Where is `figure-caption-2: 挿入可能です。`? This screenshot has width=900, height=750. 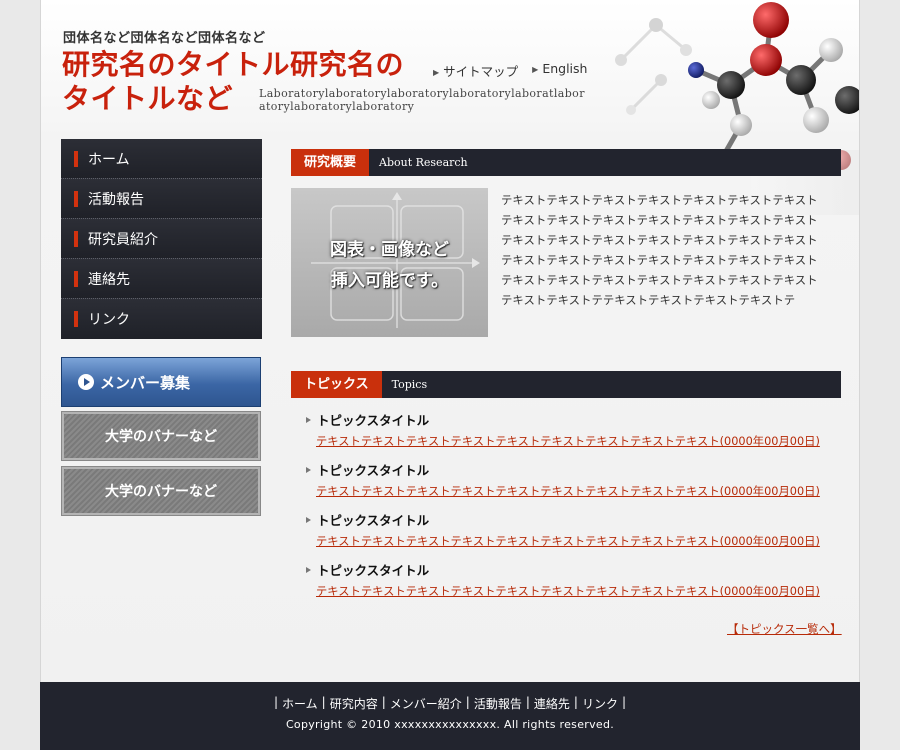
figure-caption-2: 挿入可能です。 is located at coordinates (389, 281).